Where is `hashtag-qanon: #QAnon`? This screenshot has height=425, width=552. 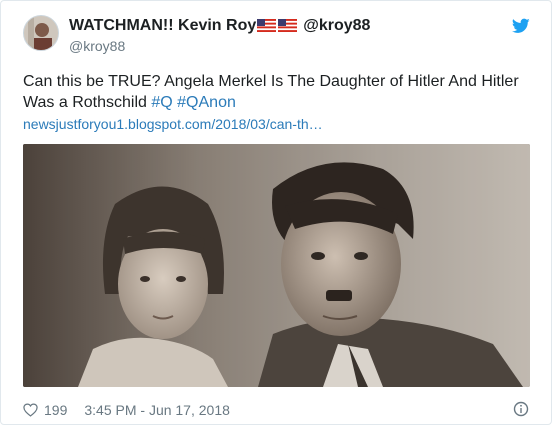
hashtag-qanon: #QAnon is located at coordinates (206, 102).